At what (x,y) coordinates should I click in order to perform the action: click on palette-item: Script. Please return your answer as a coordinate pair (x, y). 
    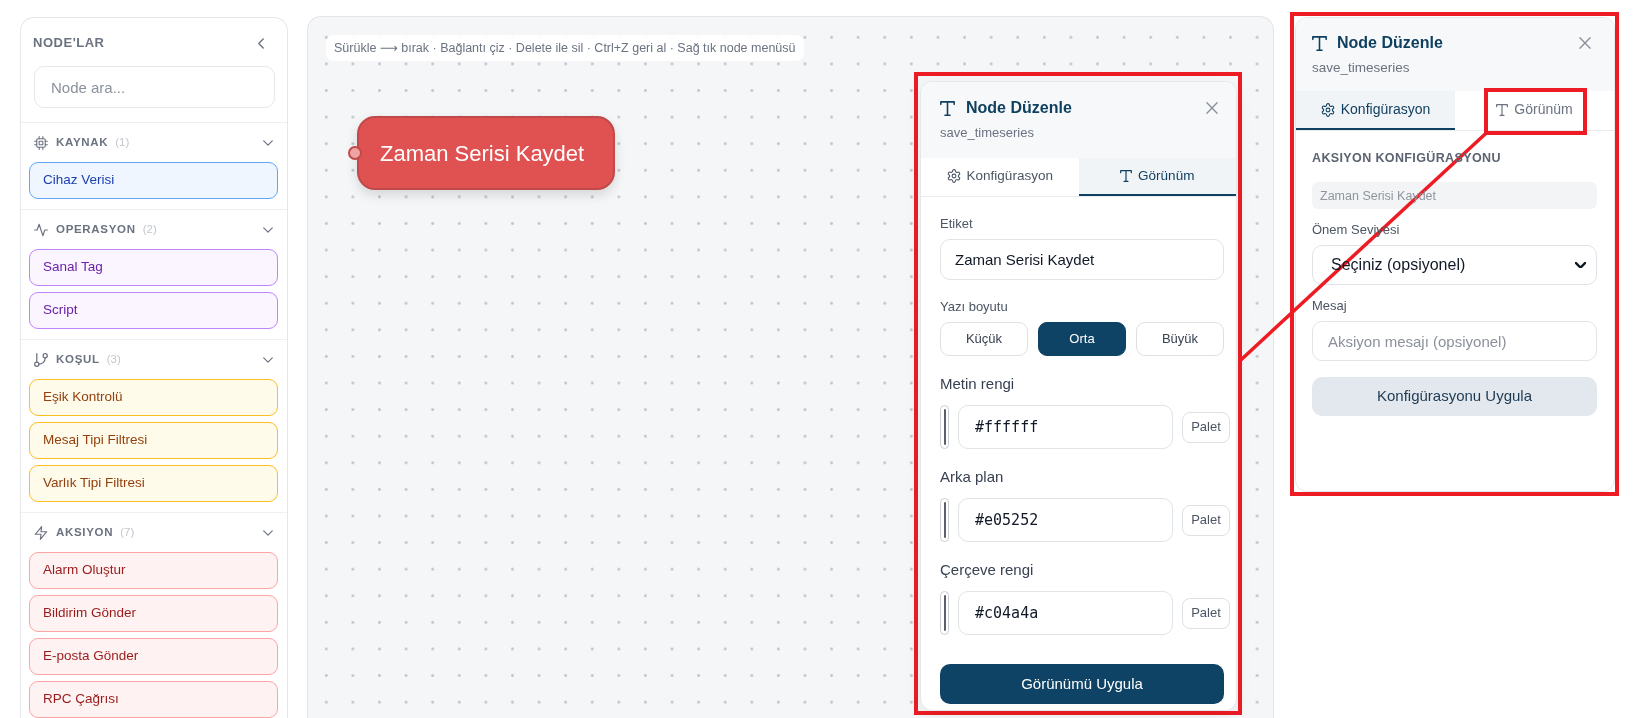
    Looking at the image, I should click on (153, 310).